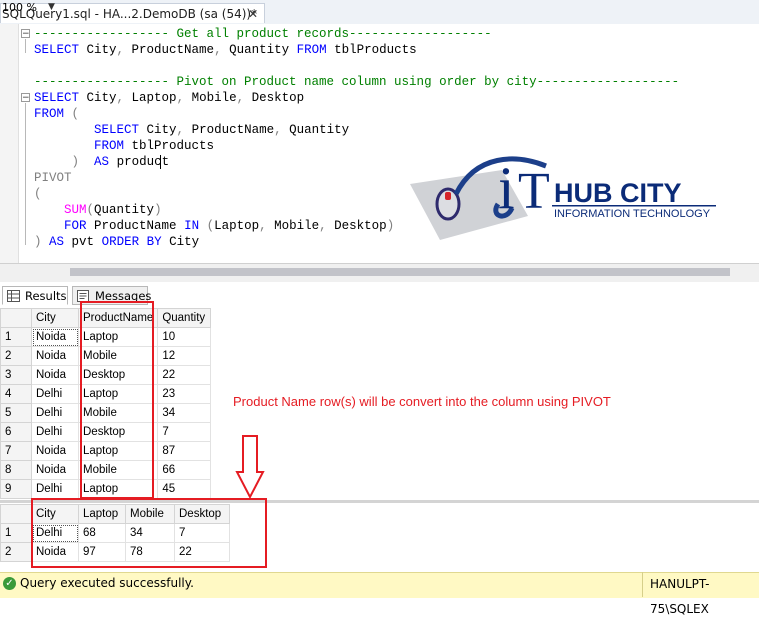 This screenshot has width=759, height=622. Describe the element at coordinates (184, 337) in the screenshot. I see `table-cell: 10` at that location.